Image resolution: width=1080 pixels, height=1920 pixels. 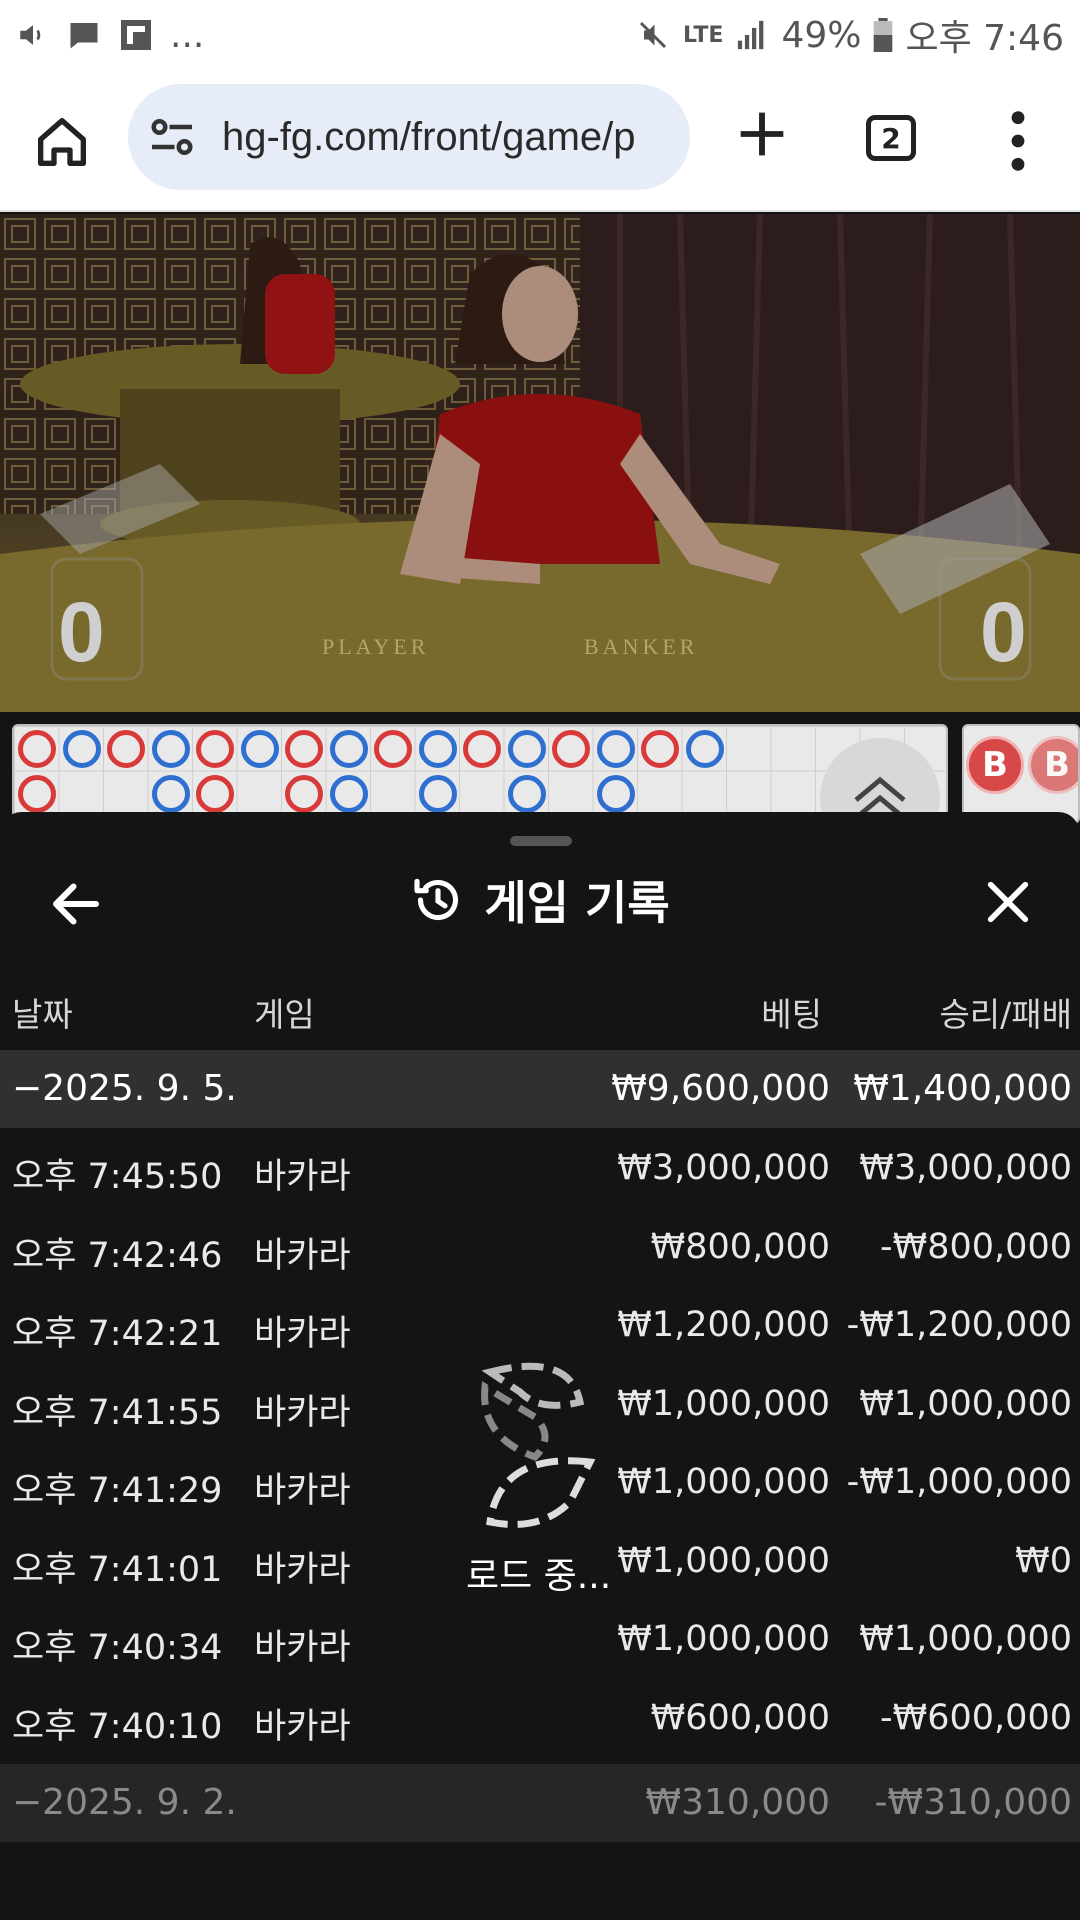 I want to click on more-menu-icon, so click(x=1018, y=141).